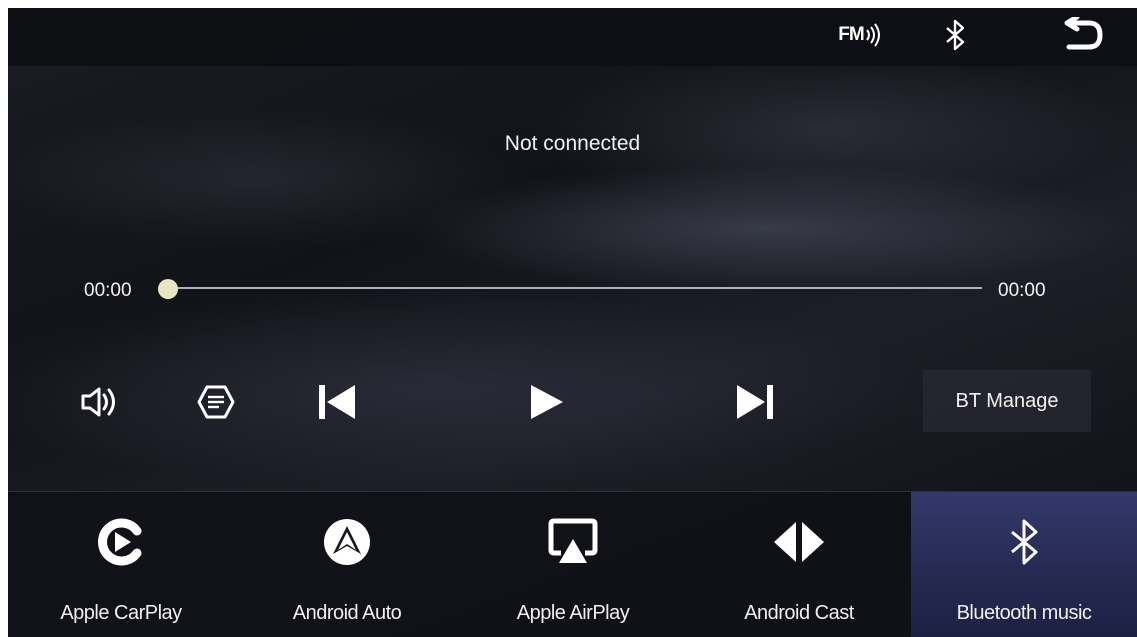 Image resolution: width=1137 pixels, height=637 pixels. I want to click on tab-apple-airplay: Apple AirPlay, so click(573, 564).